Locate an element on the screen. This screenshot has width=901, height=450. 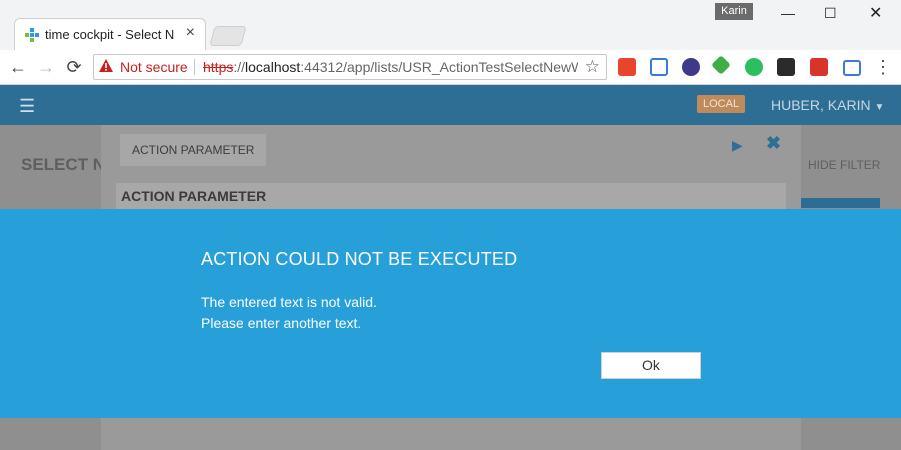
browser-tabstrip: time cockpit - Select Nev × Karin — ☐ ✕ is located at coordinates (450, 25).